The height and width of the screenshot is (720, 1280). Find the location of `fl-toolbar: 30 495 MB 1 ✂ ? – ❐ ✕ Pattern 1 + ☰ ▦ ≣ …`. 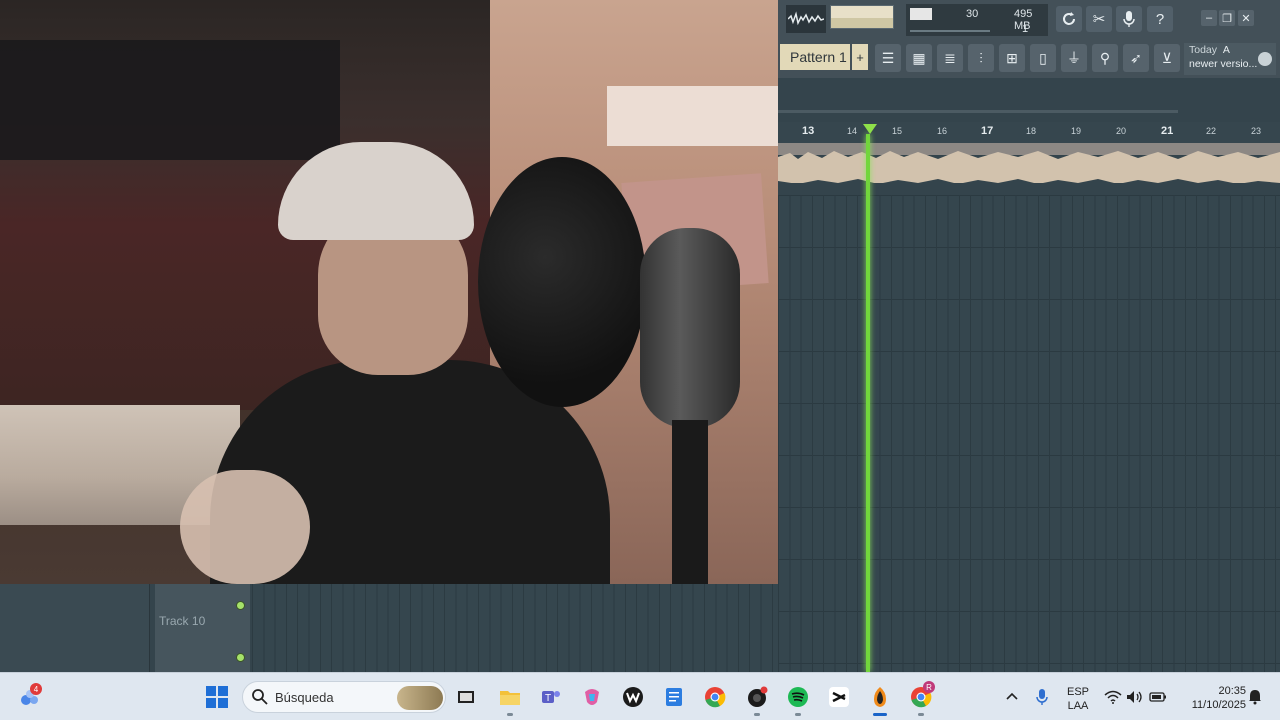

fl-toolbar: 30 495 MB 1 ✂ ? – ❐ ✕ Pattern 1 + ☰ ▦ ≣ … is located at coordinates (1029, 39).